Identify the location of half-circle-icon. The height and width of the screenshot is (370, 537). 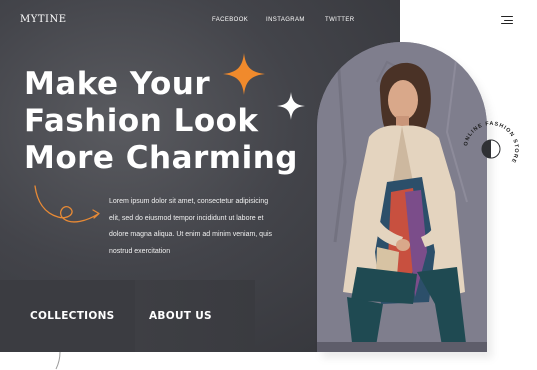
(491, 149).